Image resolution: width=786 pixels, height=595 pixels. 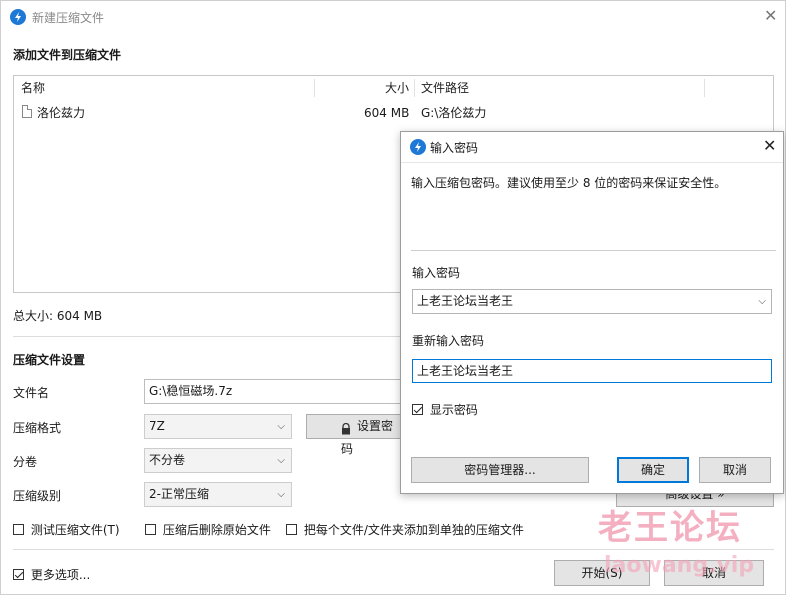 What do you see at coordinates (49, 360) in the screenshot?
I see `settings-title: 压缩文件设置` at bounding box center [49, 360].